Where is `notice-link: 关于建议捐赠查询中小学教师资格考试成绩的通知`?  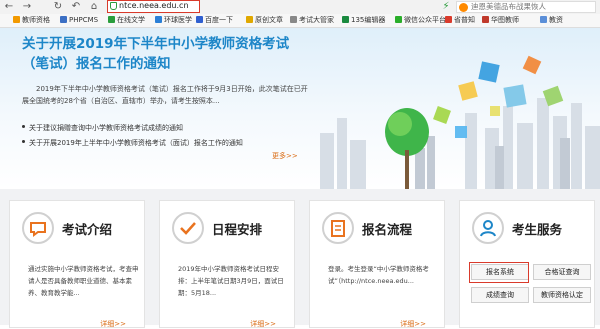
notice-link: 关于建议捐赠查询中小学教师资格考试成绩的通知 is located at coordinates (102, 128).